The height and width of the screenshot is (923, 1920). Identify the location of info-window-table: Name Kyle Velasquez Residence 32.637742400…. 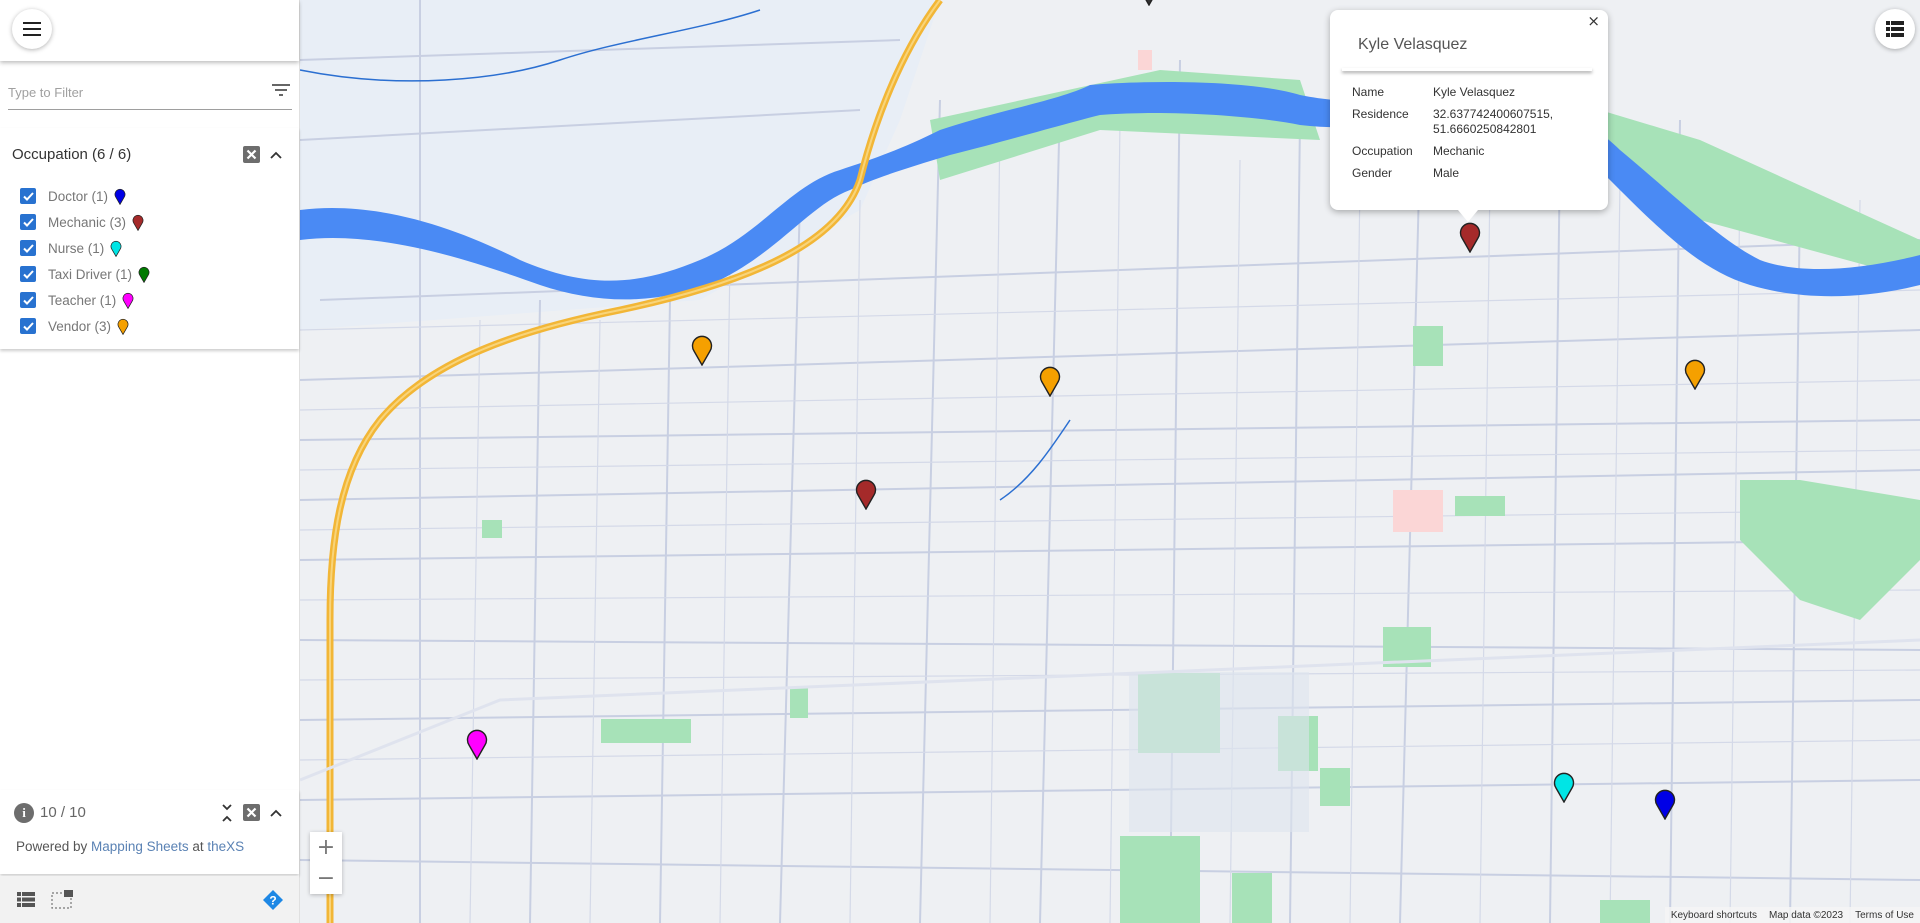
(1467, 136).